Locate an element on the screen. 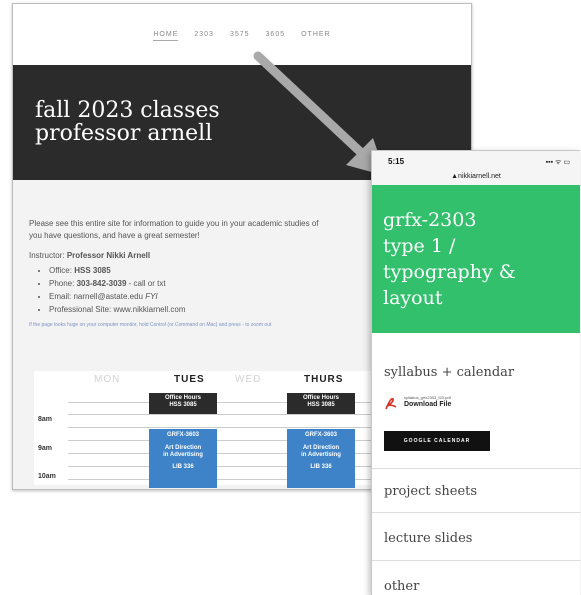 The image size is (581, 595). instructor-name: Professor Nikki Arnell is located at coordinates (108, 255).